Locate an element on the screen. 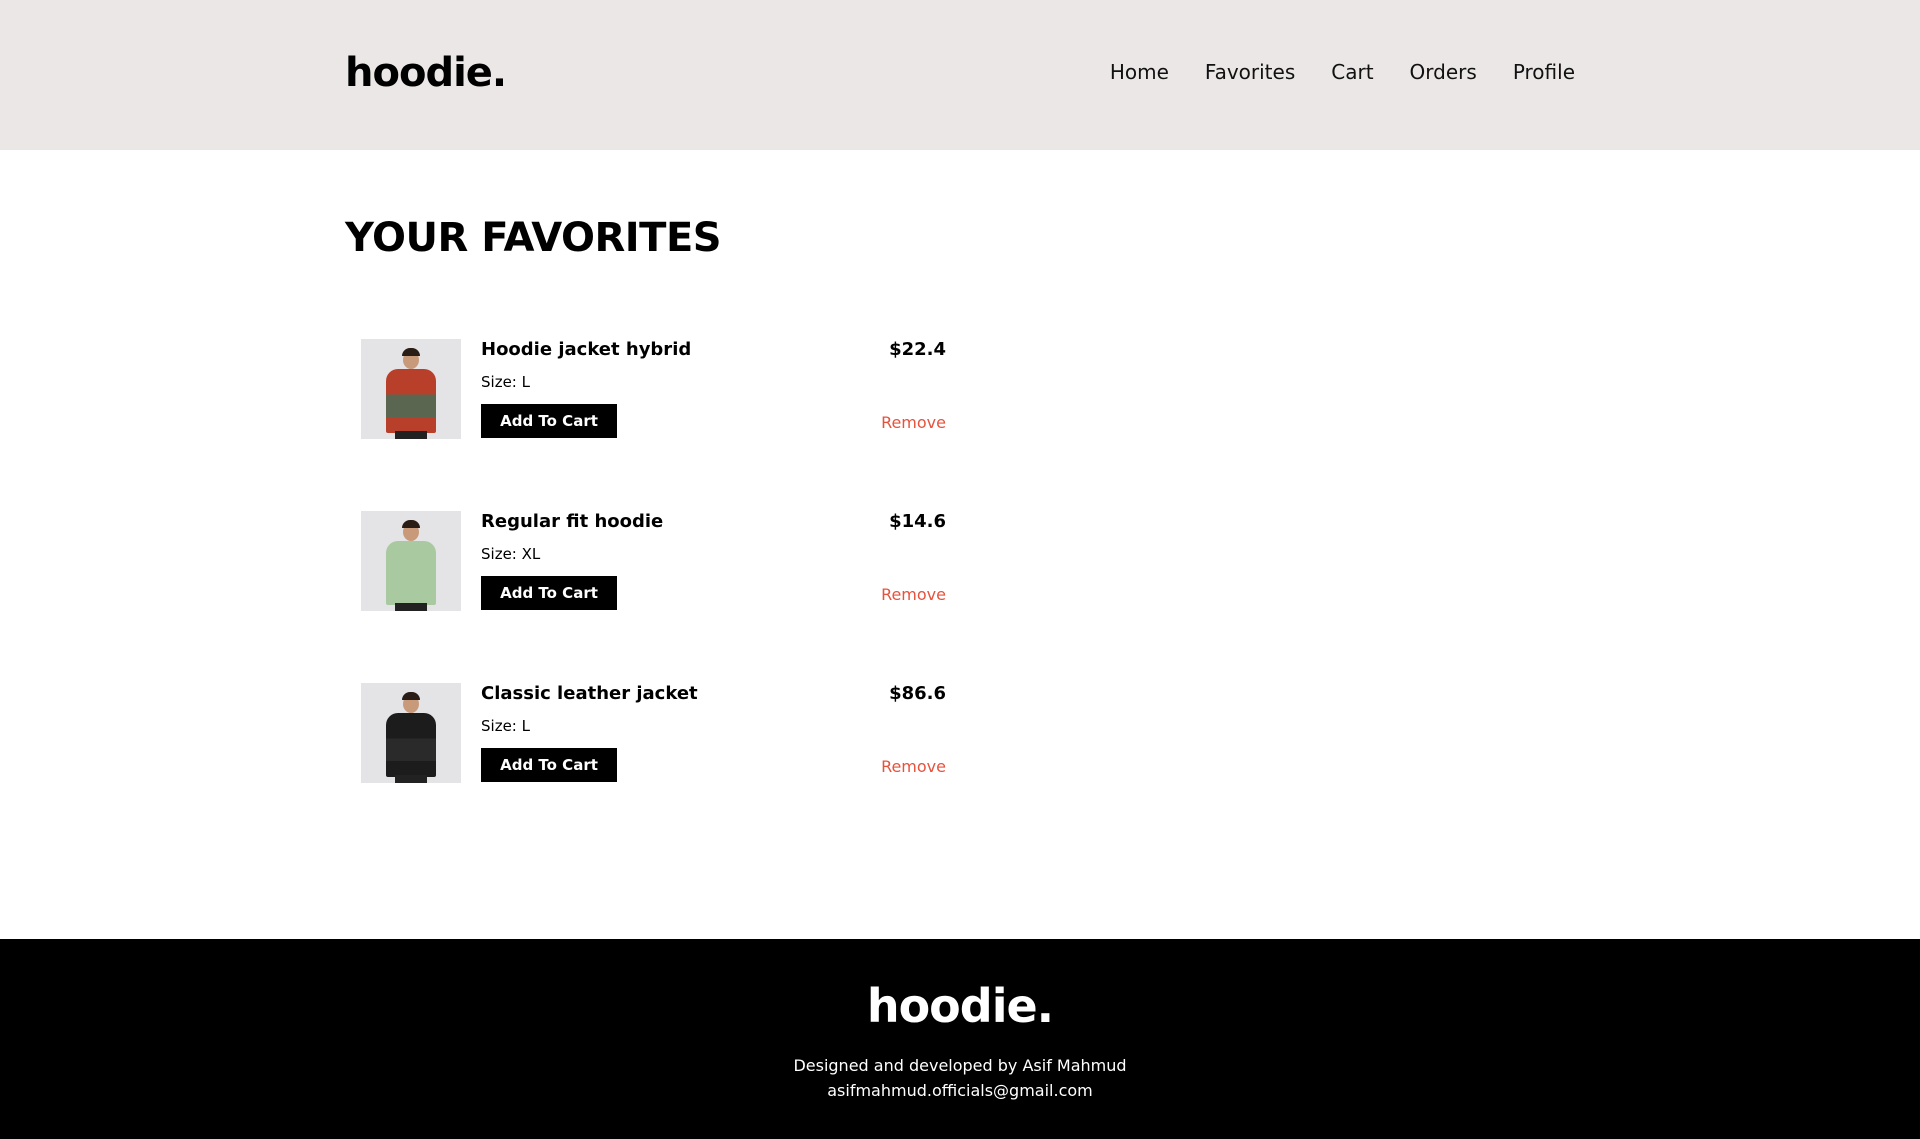 The width and height of the screenshot is (1920, 1139). product-size: Size: XL is located at coordinates (511, 554).